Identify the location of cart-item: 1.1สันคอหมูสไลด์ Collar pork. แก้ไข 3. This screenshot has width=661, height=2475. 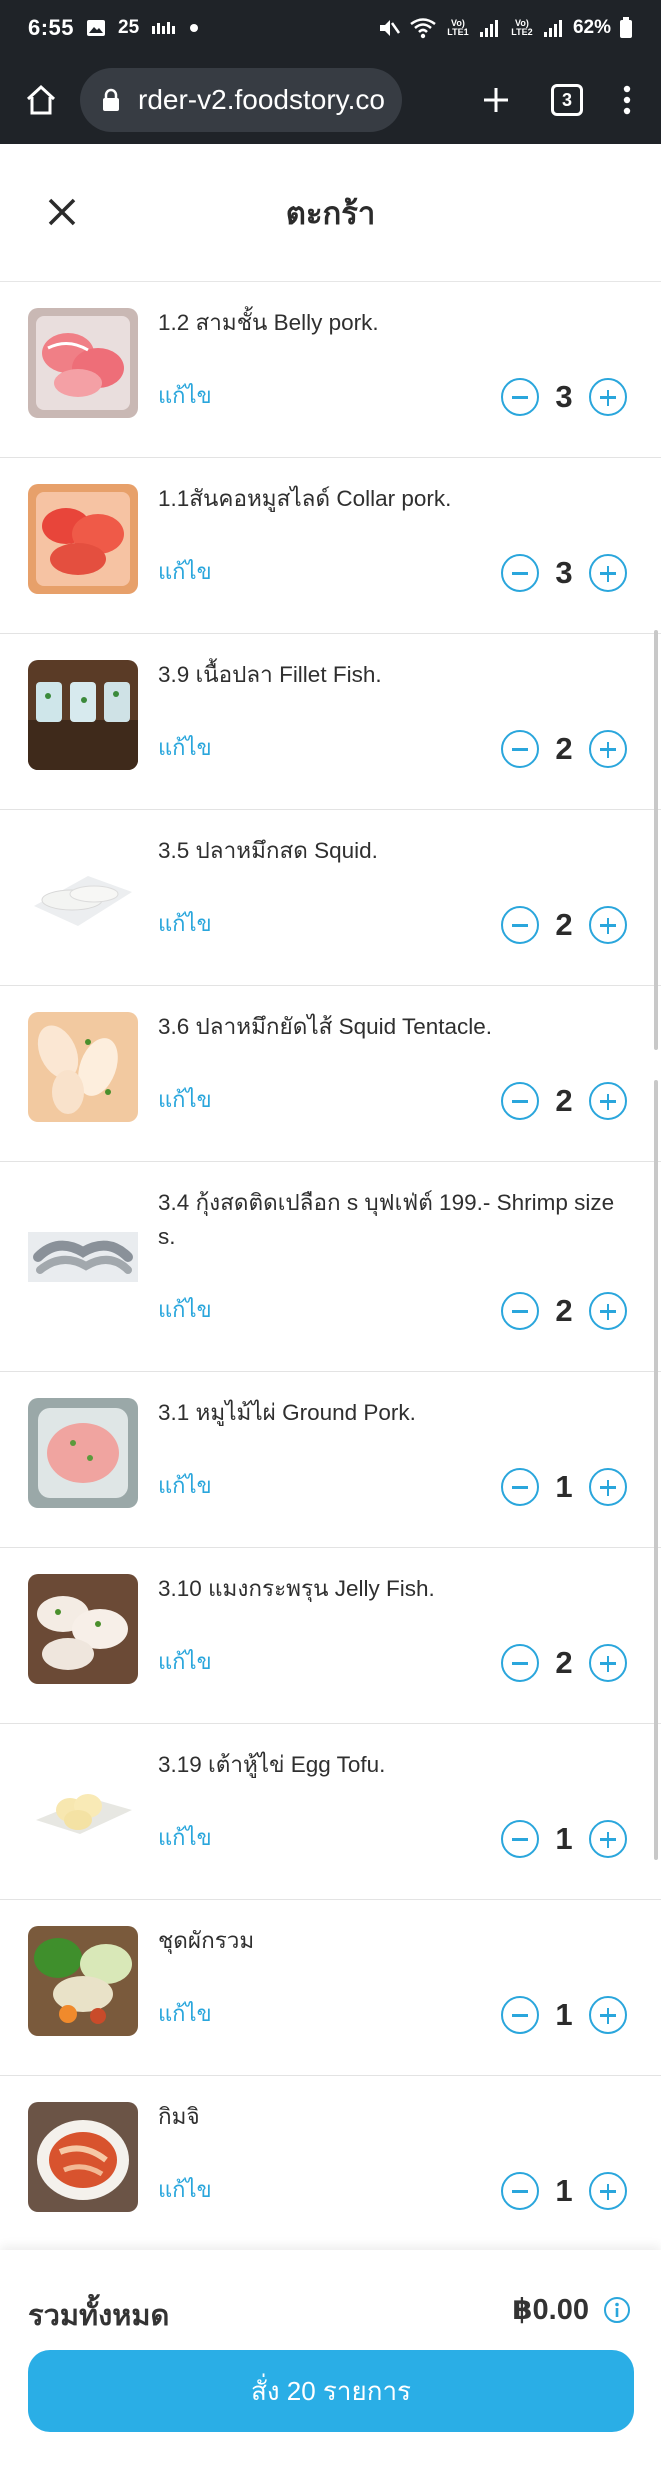
(330, 546).